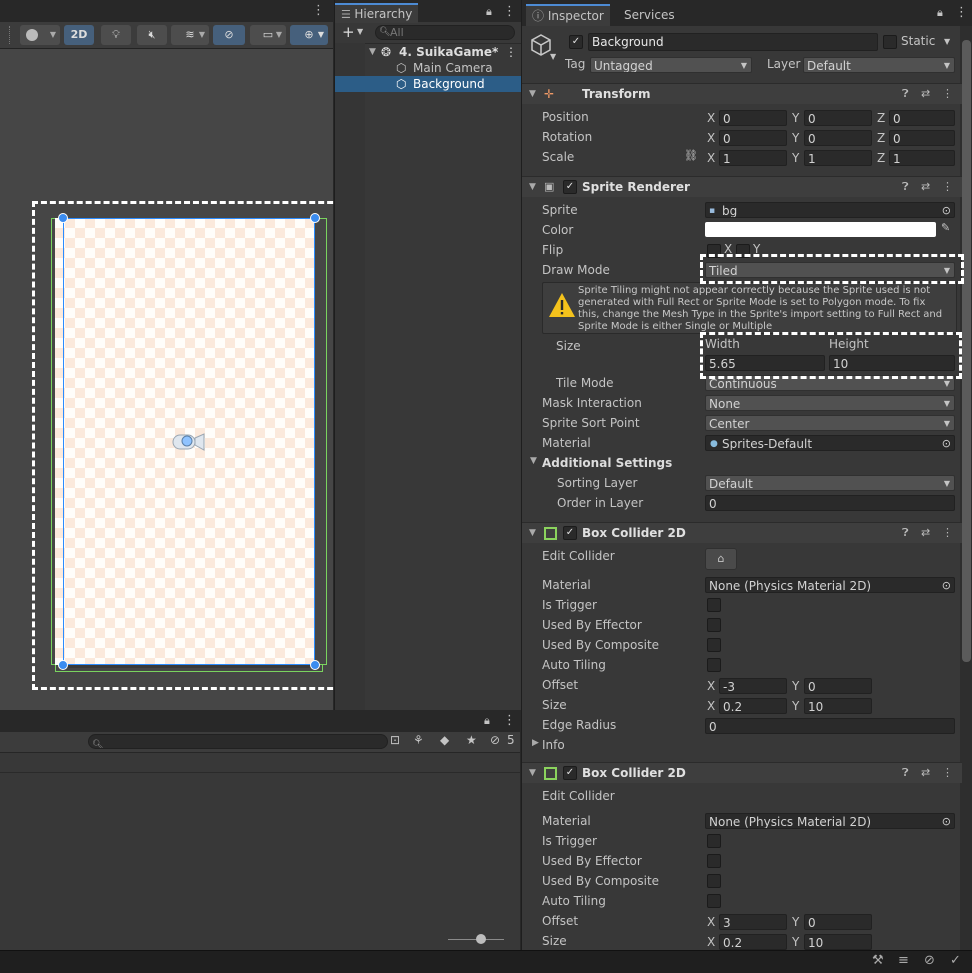  I want to click on constrain-proportions-icon: ⛓︎, so click(691, 155).